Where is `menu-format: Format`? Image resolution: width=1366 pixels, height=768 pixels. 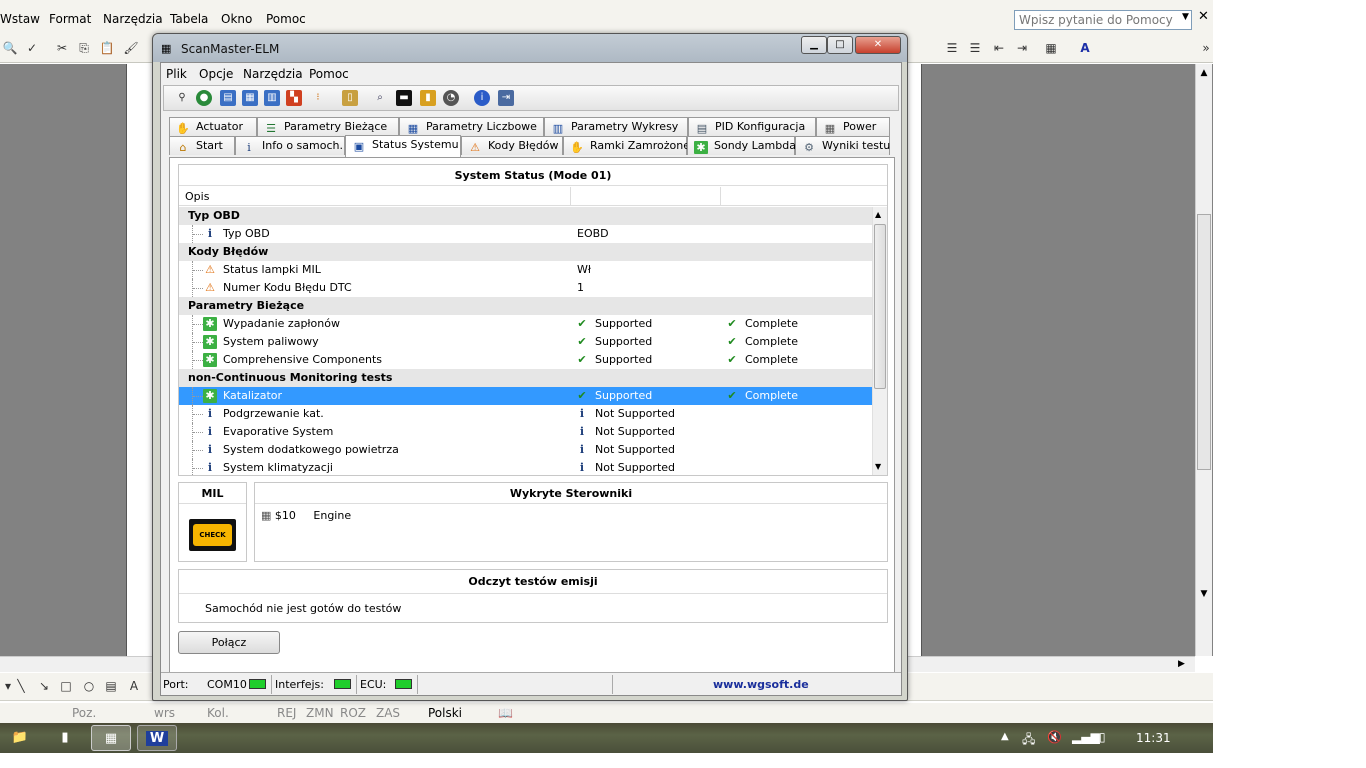
menu-format: Format is located at coordinates (70, 19).